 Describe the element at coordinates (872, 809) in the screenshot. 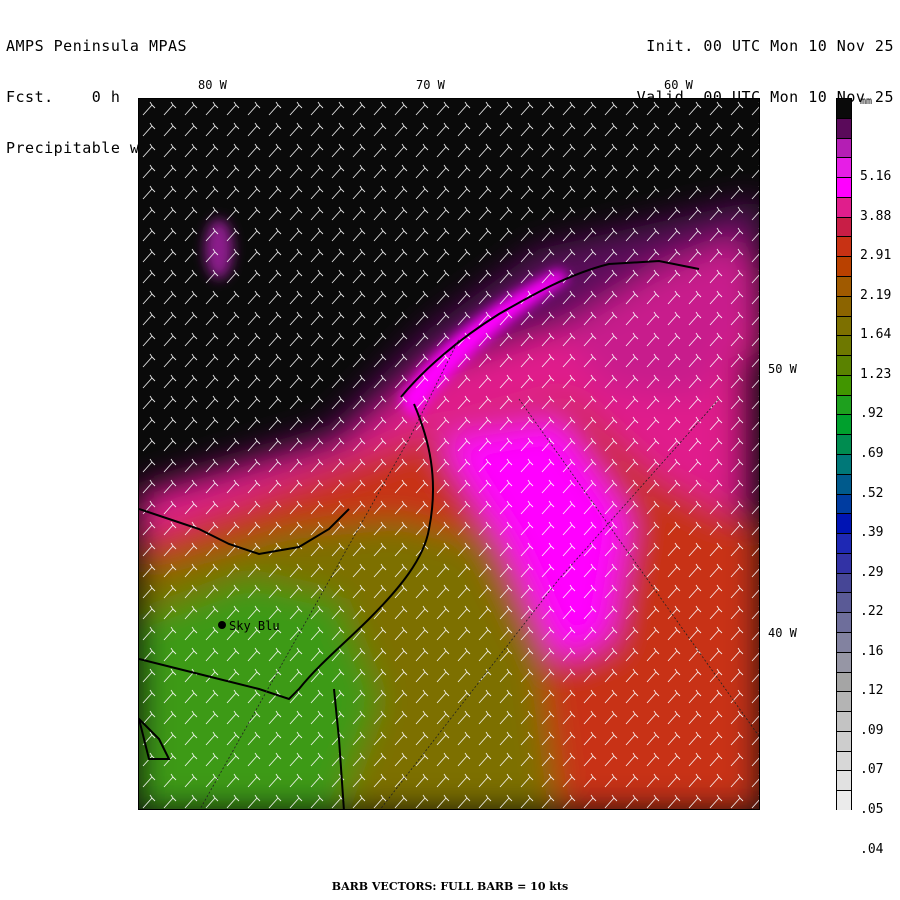

I see `colorbar-tick-label: .05` at that location.